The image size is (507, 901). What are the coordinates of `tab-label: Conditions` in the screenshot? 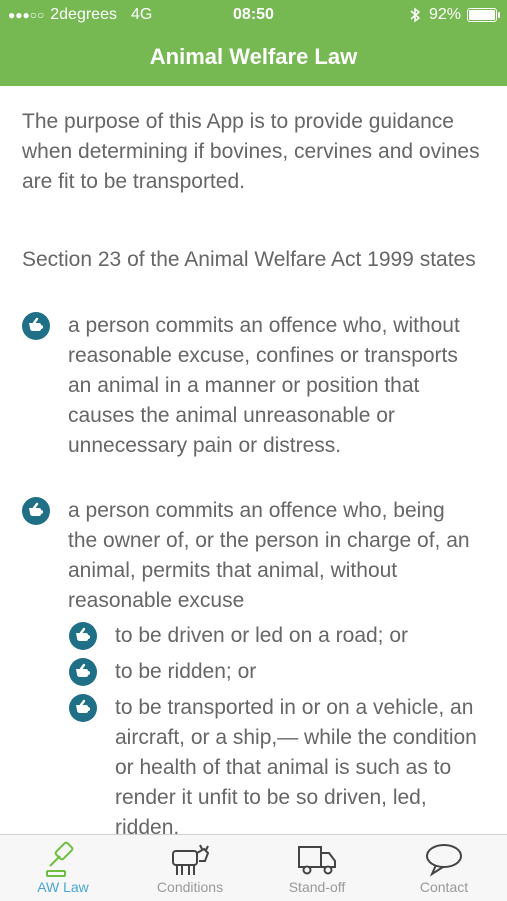 It's located at (190, 887).